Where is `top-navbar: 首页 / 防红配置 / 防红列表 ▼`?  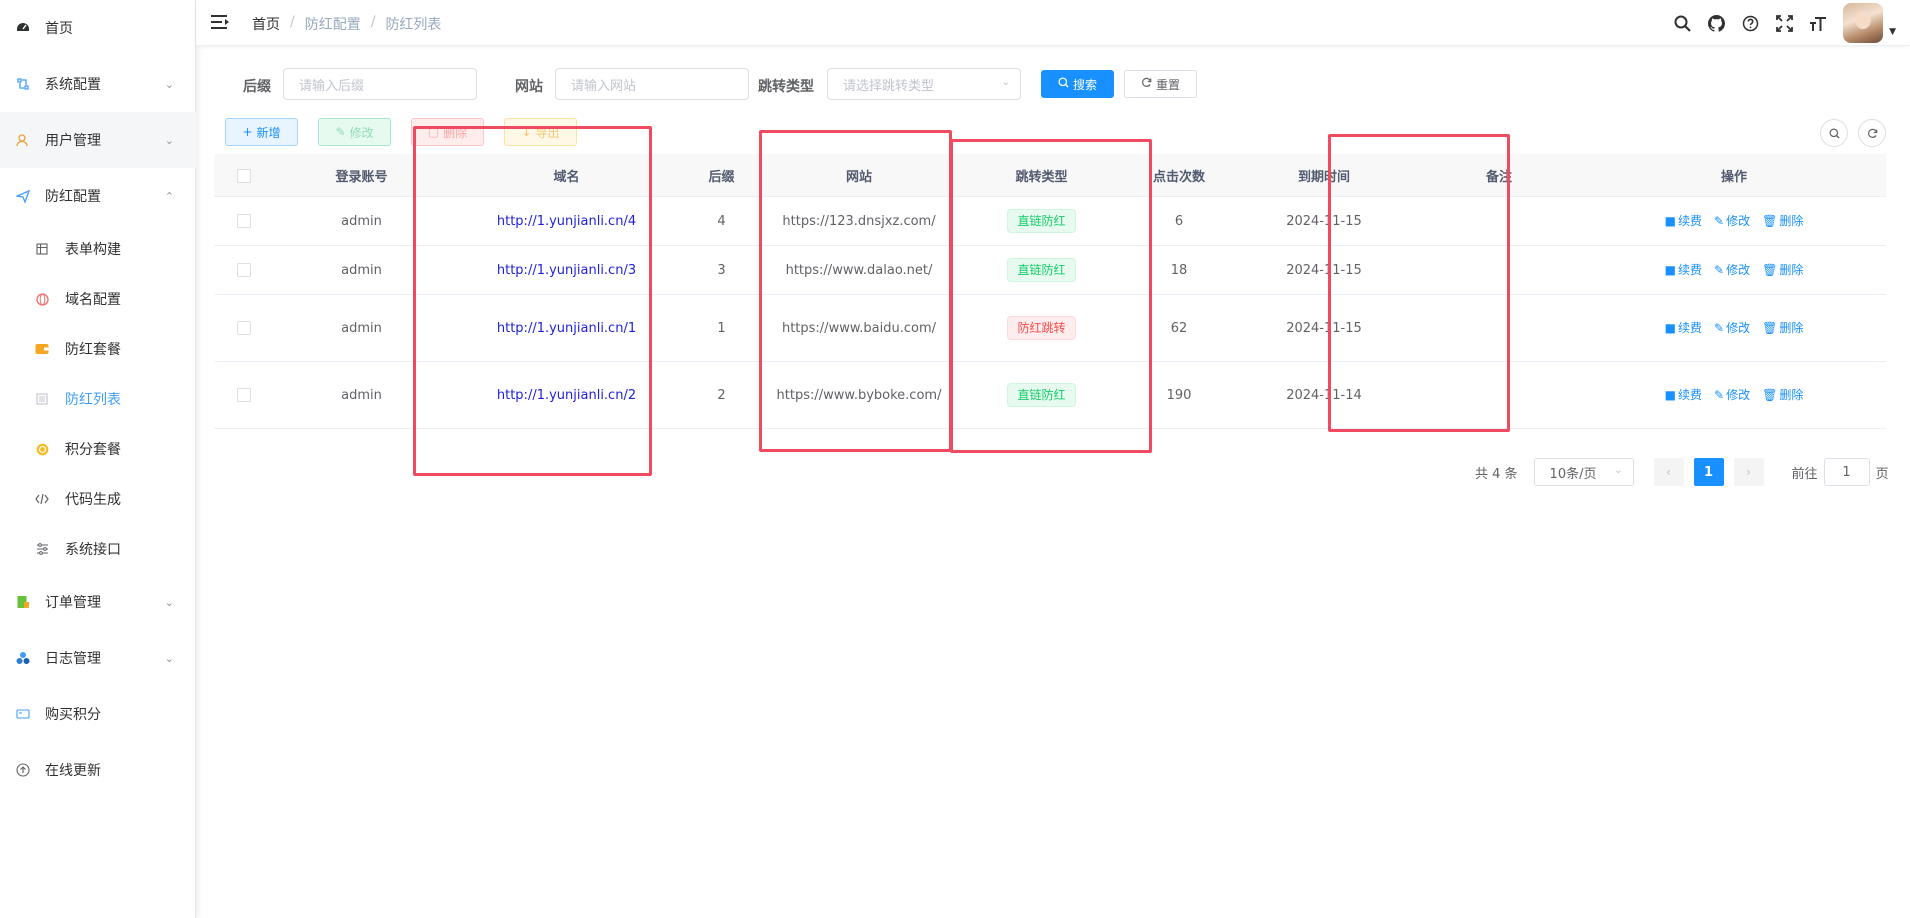
top-navbar: 首页 / 防红配置 / 防红列表 ▼ is located at coordinates (1053, 23).